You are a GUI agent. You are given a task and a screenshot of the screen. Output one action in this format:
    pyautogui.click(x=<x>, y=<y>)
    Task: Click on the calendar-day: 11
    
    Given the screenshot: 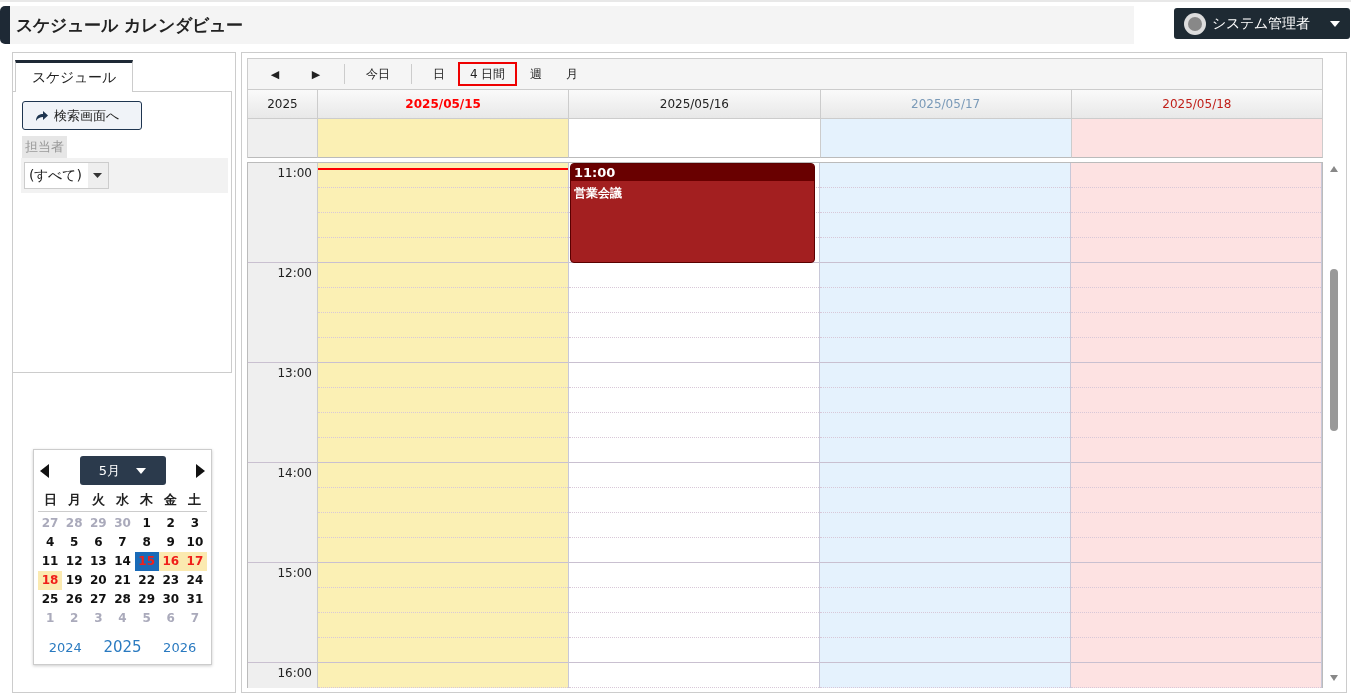 What is the action you would take?
    pyautogui.click(x=50, y=561)
    